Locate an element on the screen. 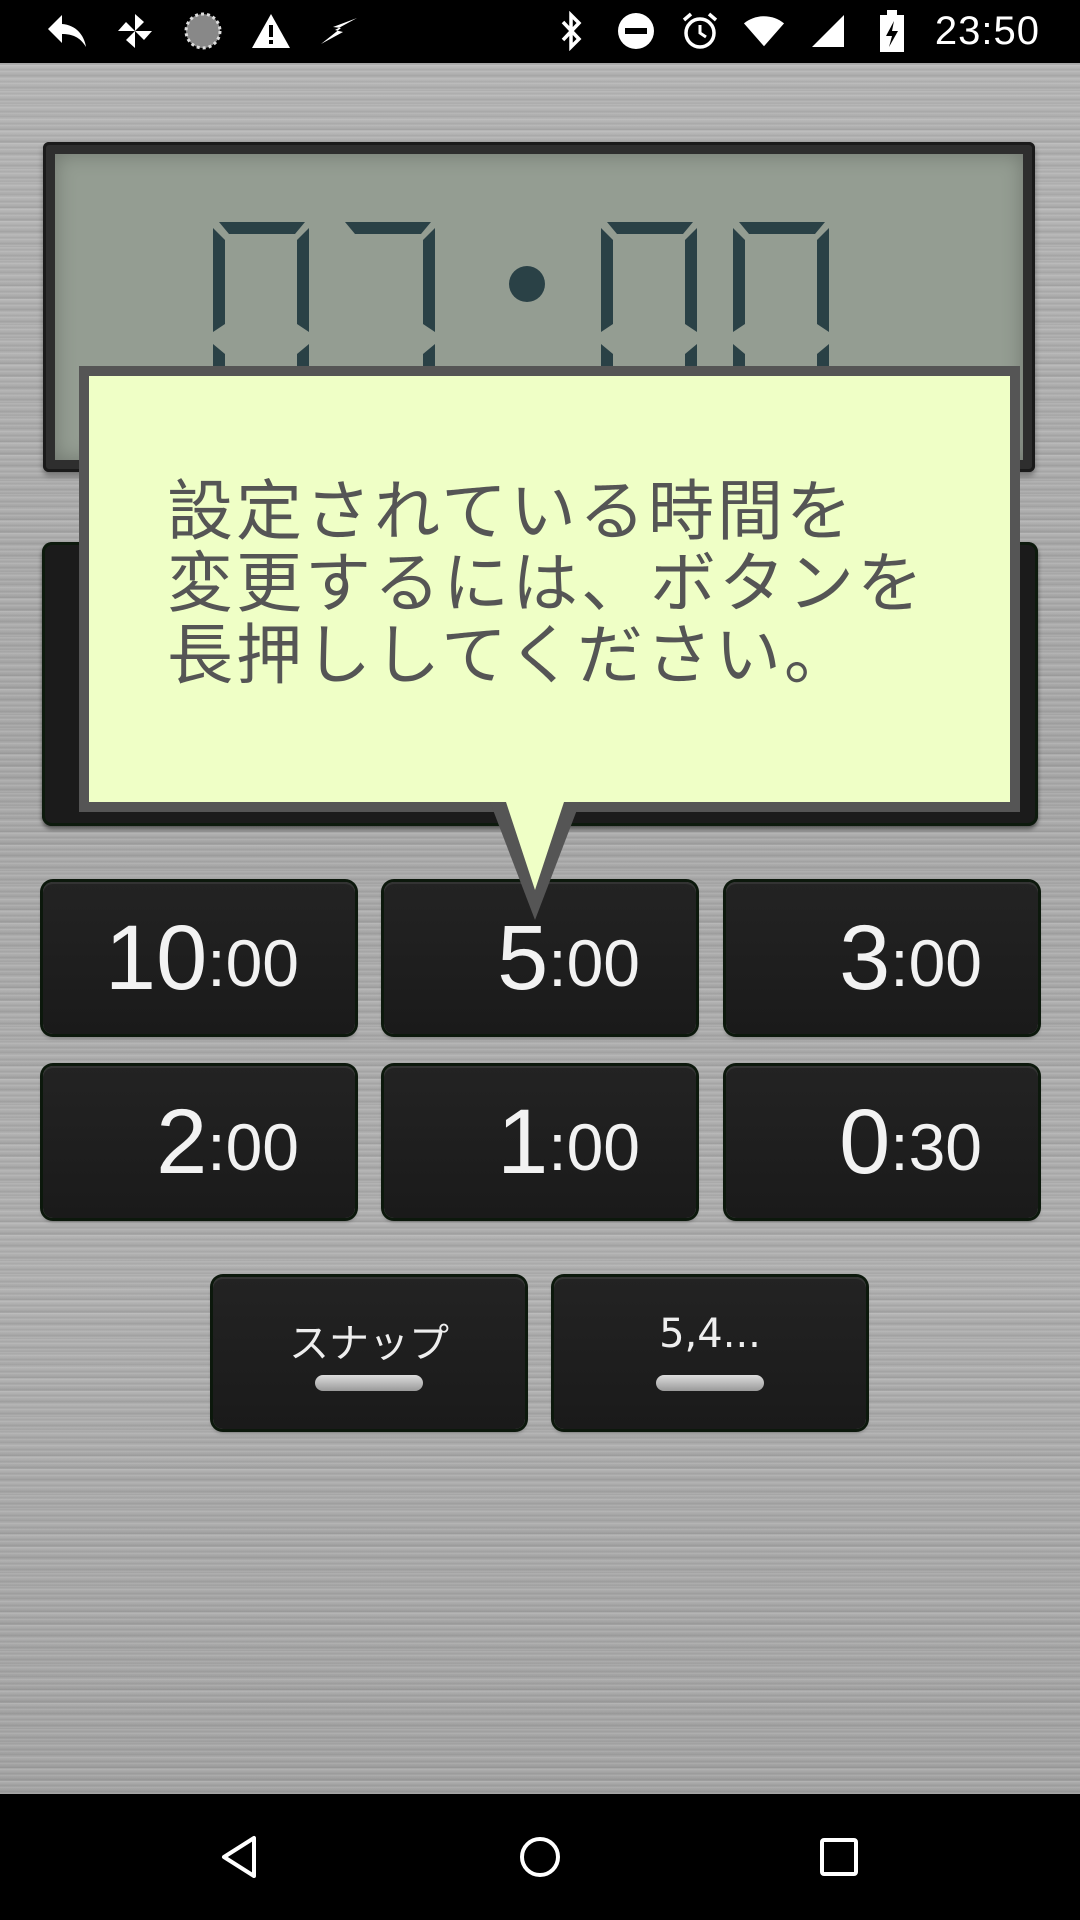 The width and height of the screenshot is (1080, 1920). status-time: 23:50 is located at coordinates (987, 30).